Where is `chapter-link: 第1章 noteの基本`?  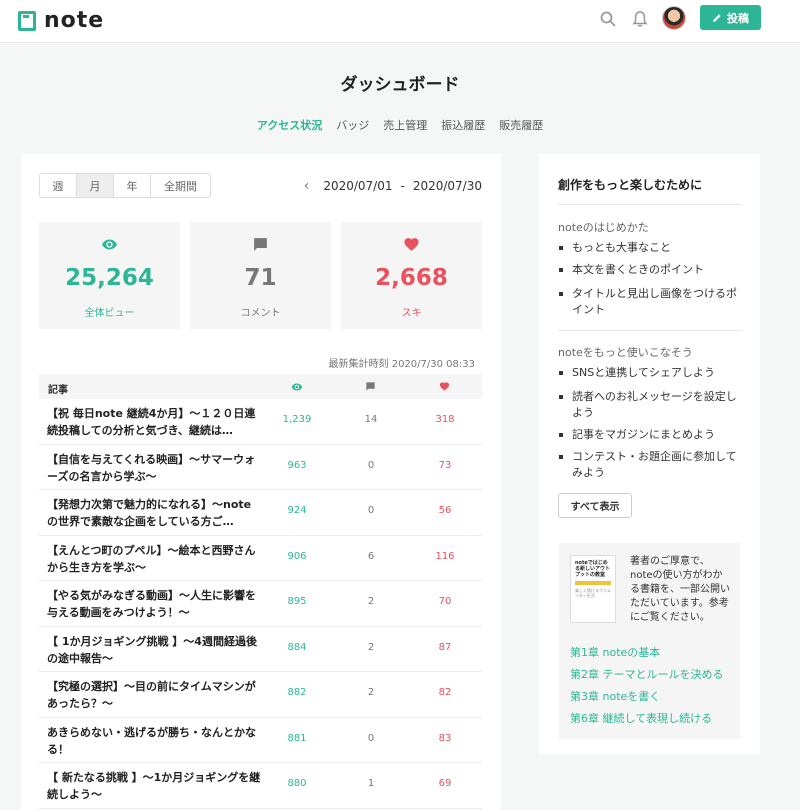
chapter-link: 第1章 noteの基本 is located at coordinates (615, 652).